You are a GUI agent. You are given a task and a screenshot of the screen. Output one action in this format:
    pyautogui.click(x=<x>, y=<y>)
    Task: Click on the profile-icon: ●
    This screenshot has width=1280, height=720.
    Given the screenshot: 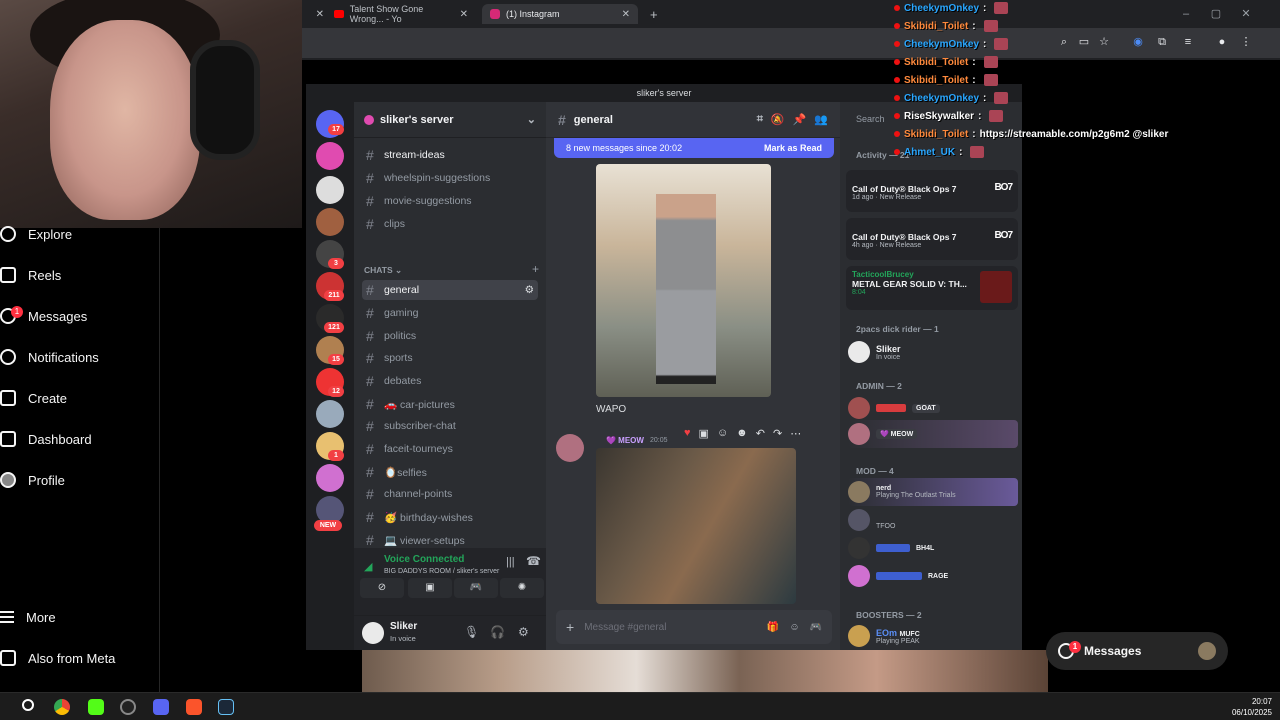 What is the action you would take?
    pyautogui.click(x=1222, y=42)
    